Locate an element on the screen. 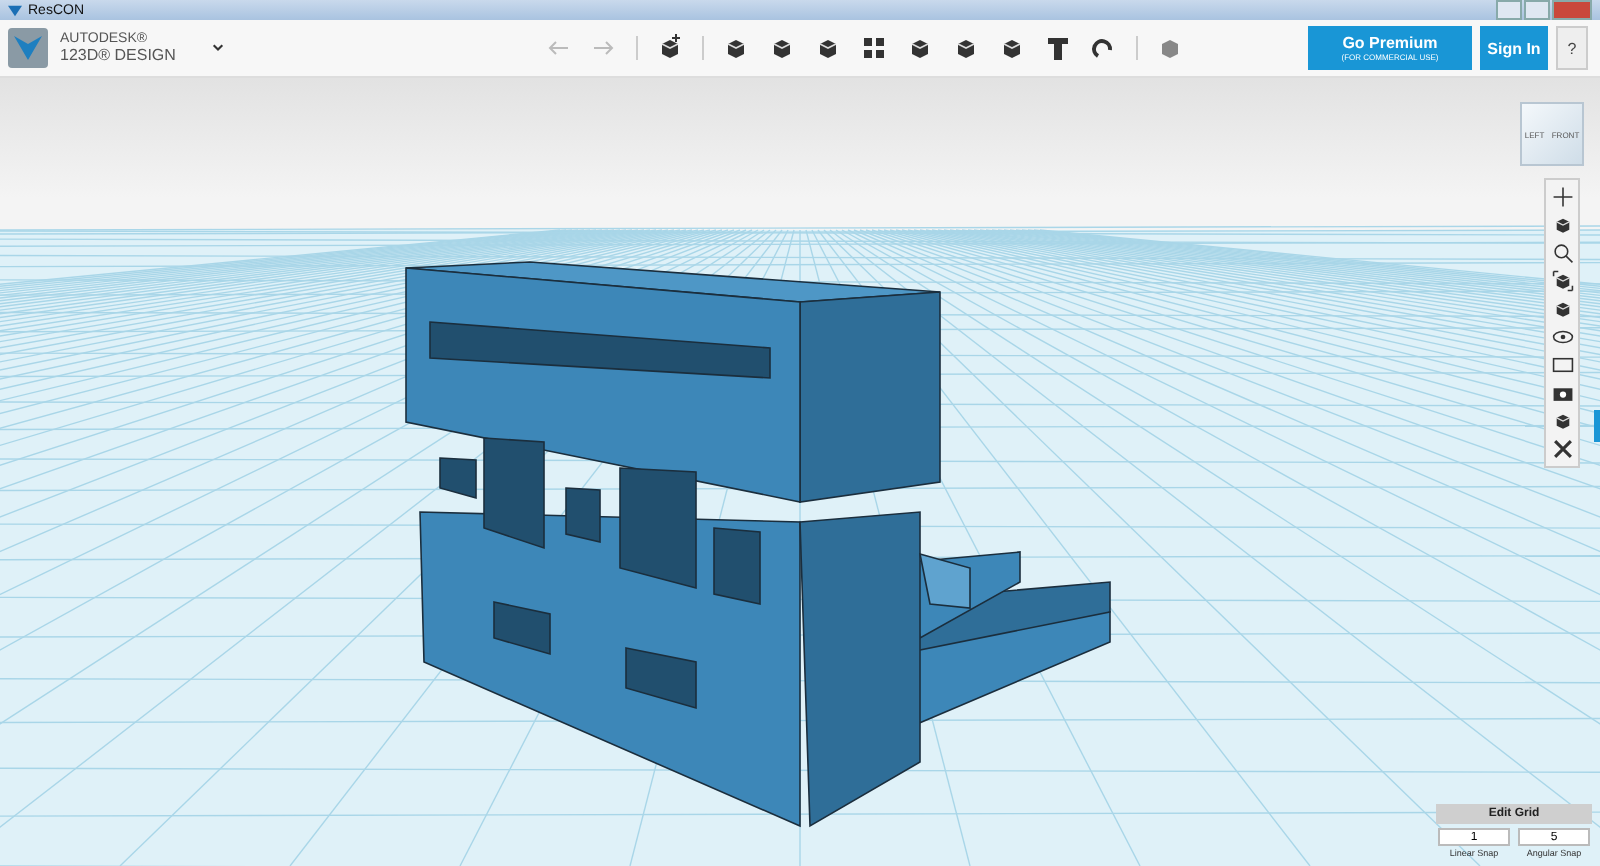 This screenshot has width=1600, height=866. help-button: ? is located at coordinates (1572, 48).